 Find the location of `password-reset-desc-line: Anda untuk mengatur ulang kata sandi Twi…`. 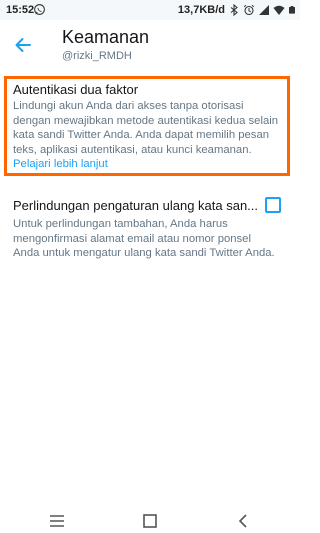

password-reset-desc-line: Anda untuk mengatur ulang kata sandi Twi… is located at coordinates (144, 253).